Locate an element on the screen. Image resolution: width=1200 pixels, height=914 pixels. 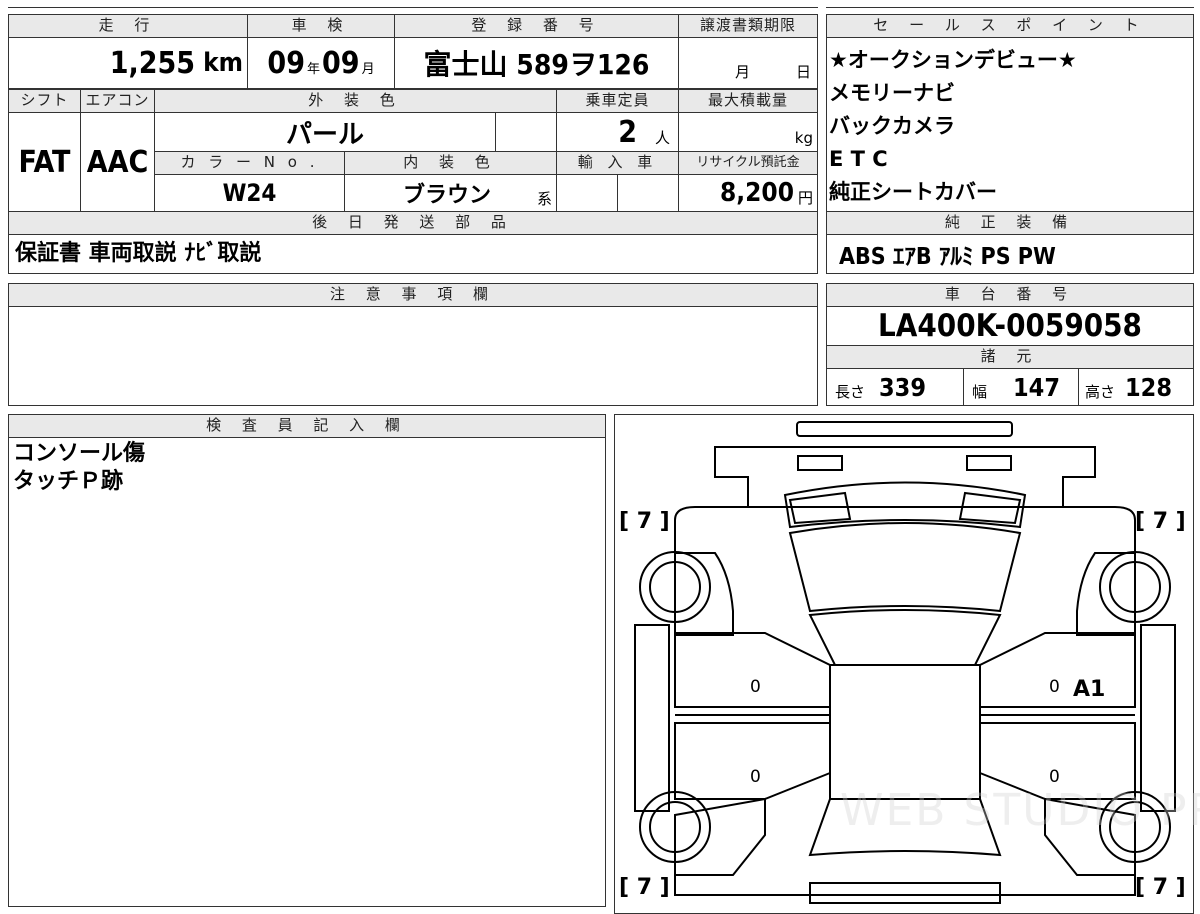
top-strip is located at coordinates (413, 4).